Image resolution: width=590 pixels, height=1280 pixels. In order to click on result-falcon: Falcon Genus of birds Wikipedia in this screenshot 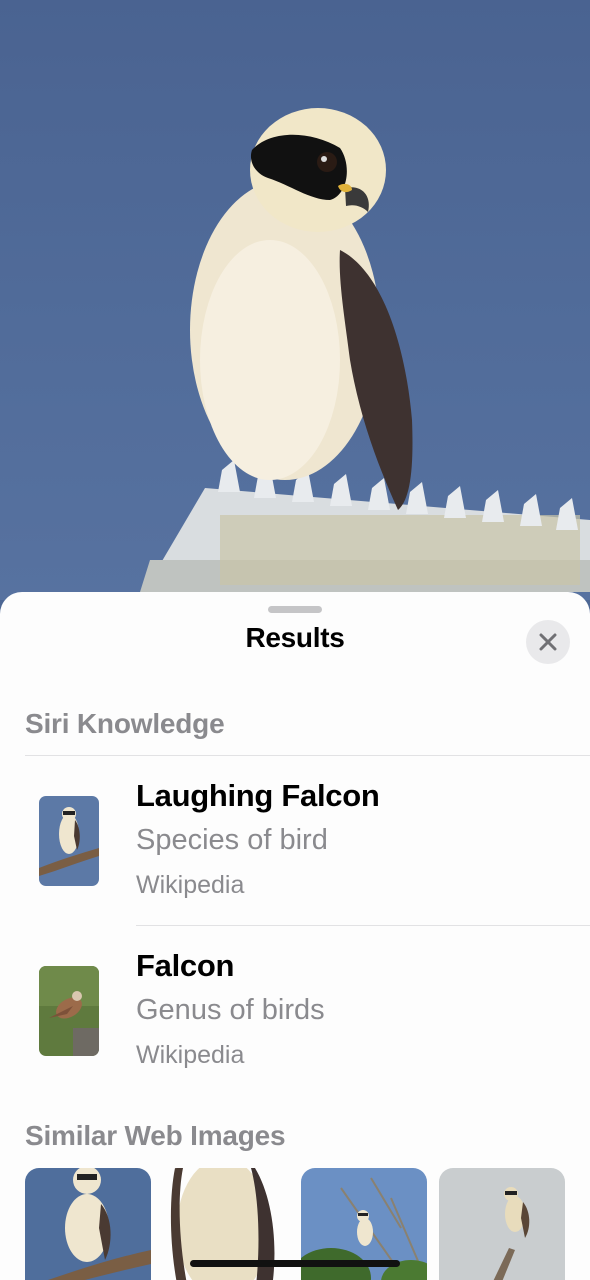, I will do `click(295, 1011)`.